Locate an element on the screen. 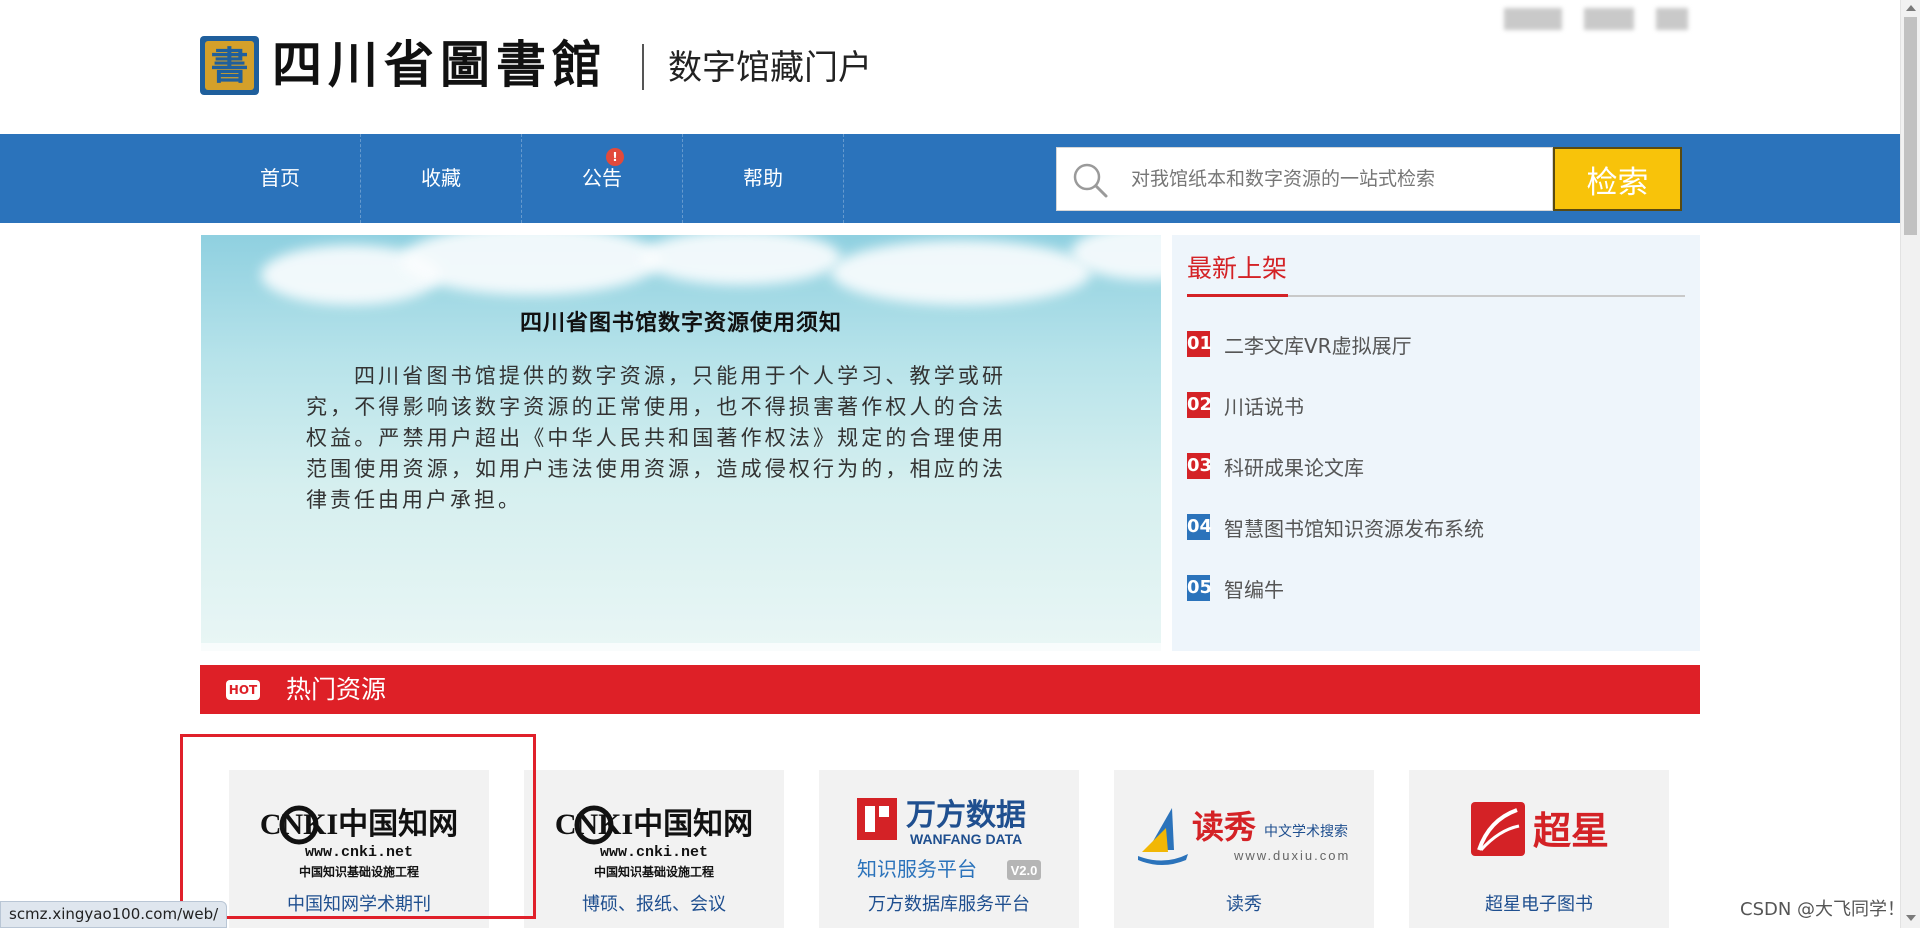  nav-item-label: 公告 is located at coordinates (602, 178).